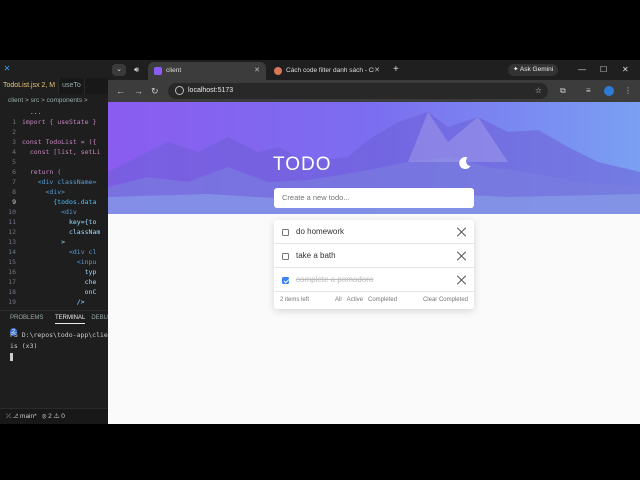  Describe the element at coordinates (374, 232) in the screenshot. I see `todo-item: do homework` at that location.